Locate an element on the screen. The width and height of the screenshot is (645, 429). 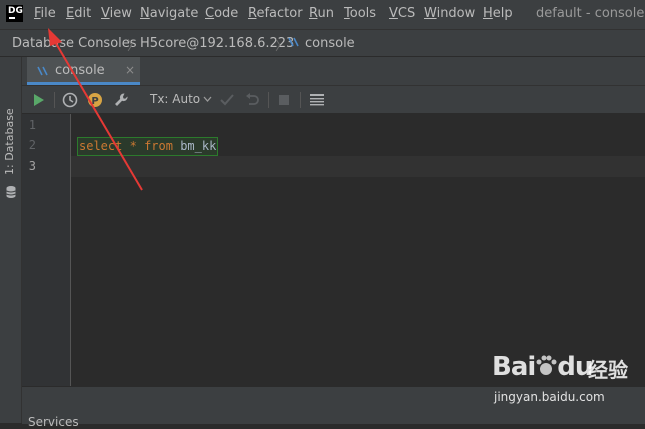
line-number-gutter: 1 2 3 is located at coordinates (46, 250).